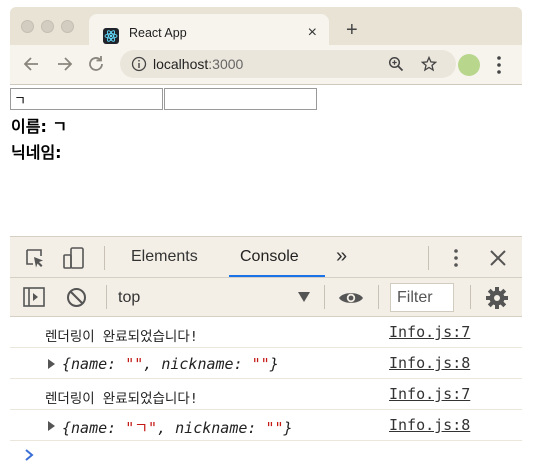  I want to click on name-value: ㄱ, so click(60, 126).